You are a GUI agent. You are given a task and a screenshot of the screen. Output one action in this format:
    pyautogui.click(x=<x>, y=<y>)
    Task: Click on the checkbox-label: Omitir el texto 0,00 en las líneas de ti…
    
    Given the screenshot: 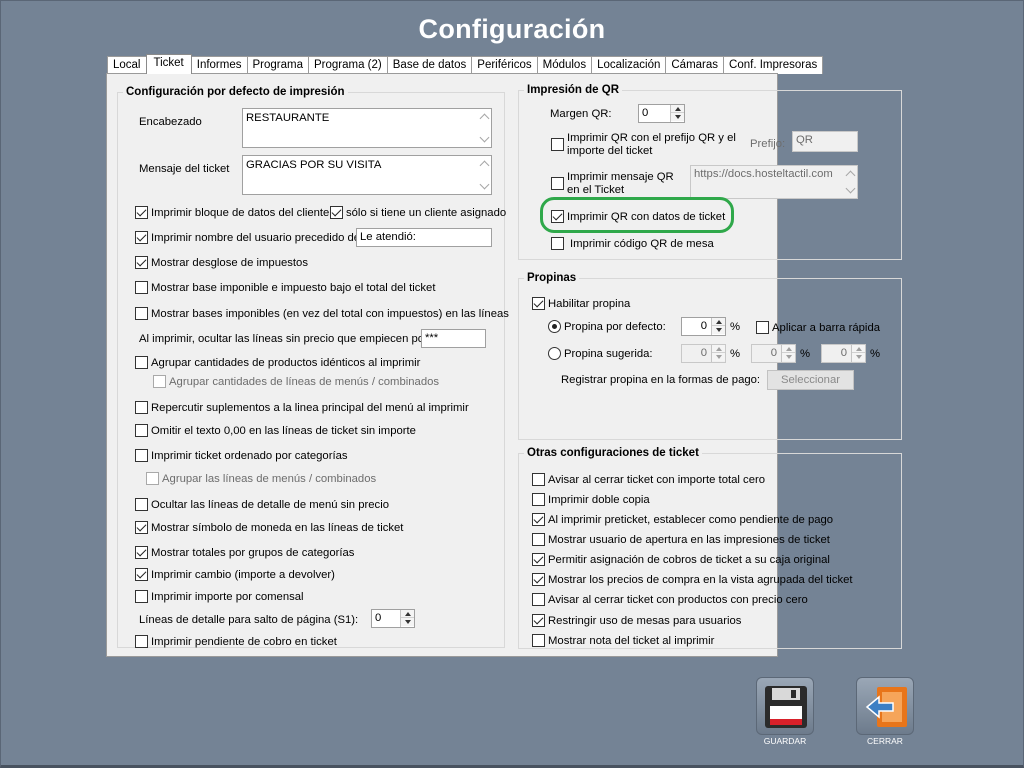 What is the action you would take?
    pyautogui.click(x=283, y=430)
    